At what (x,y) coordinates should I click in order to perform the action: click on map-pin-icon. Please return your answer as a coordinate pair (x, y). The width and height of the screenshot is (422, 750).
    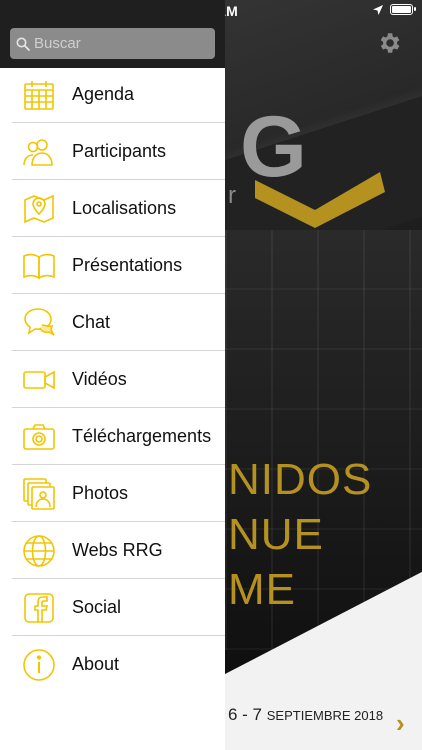
    Looking at the image, I should click on (39, 209).